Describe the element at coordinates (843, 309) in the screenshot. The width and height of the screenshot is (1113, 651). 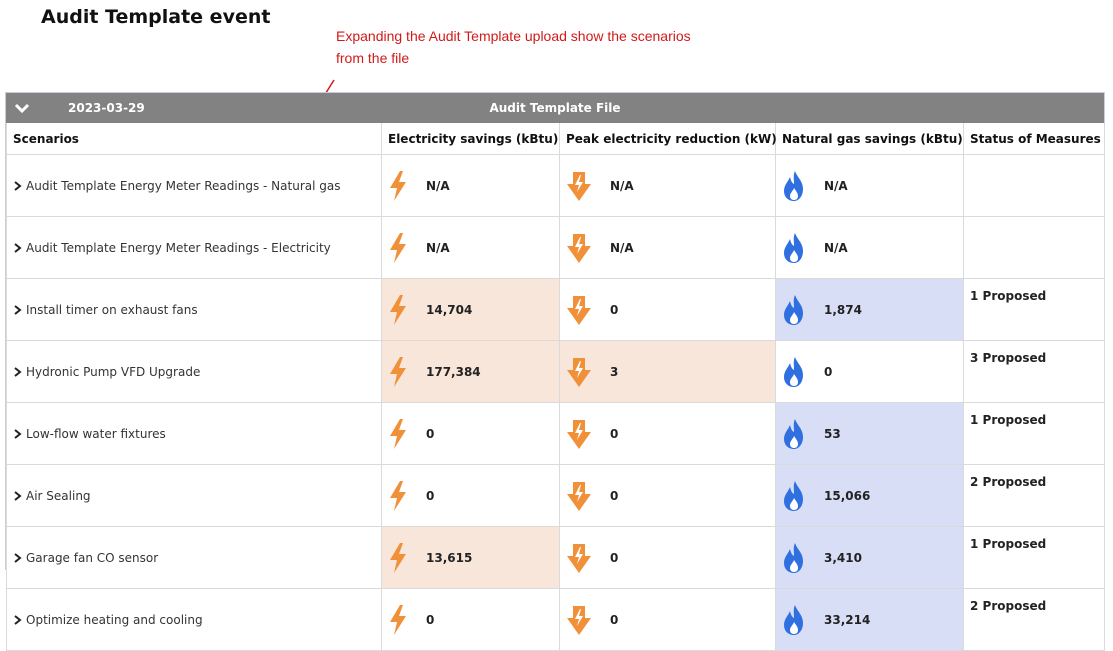
I see `gas-savings-value: 1,874` at that location.